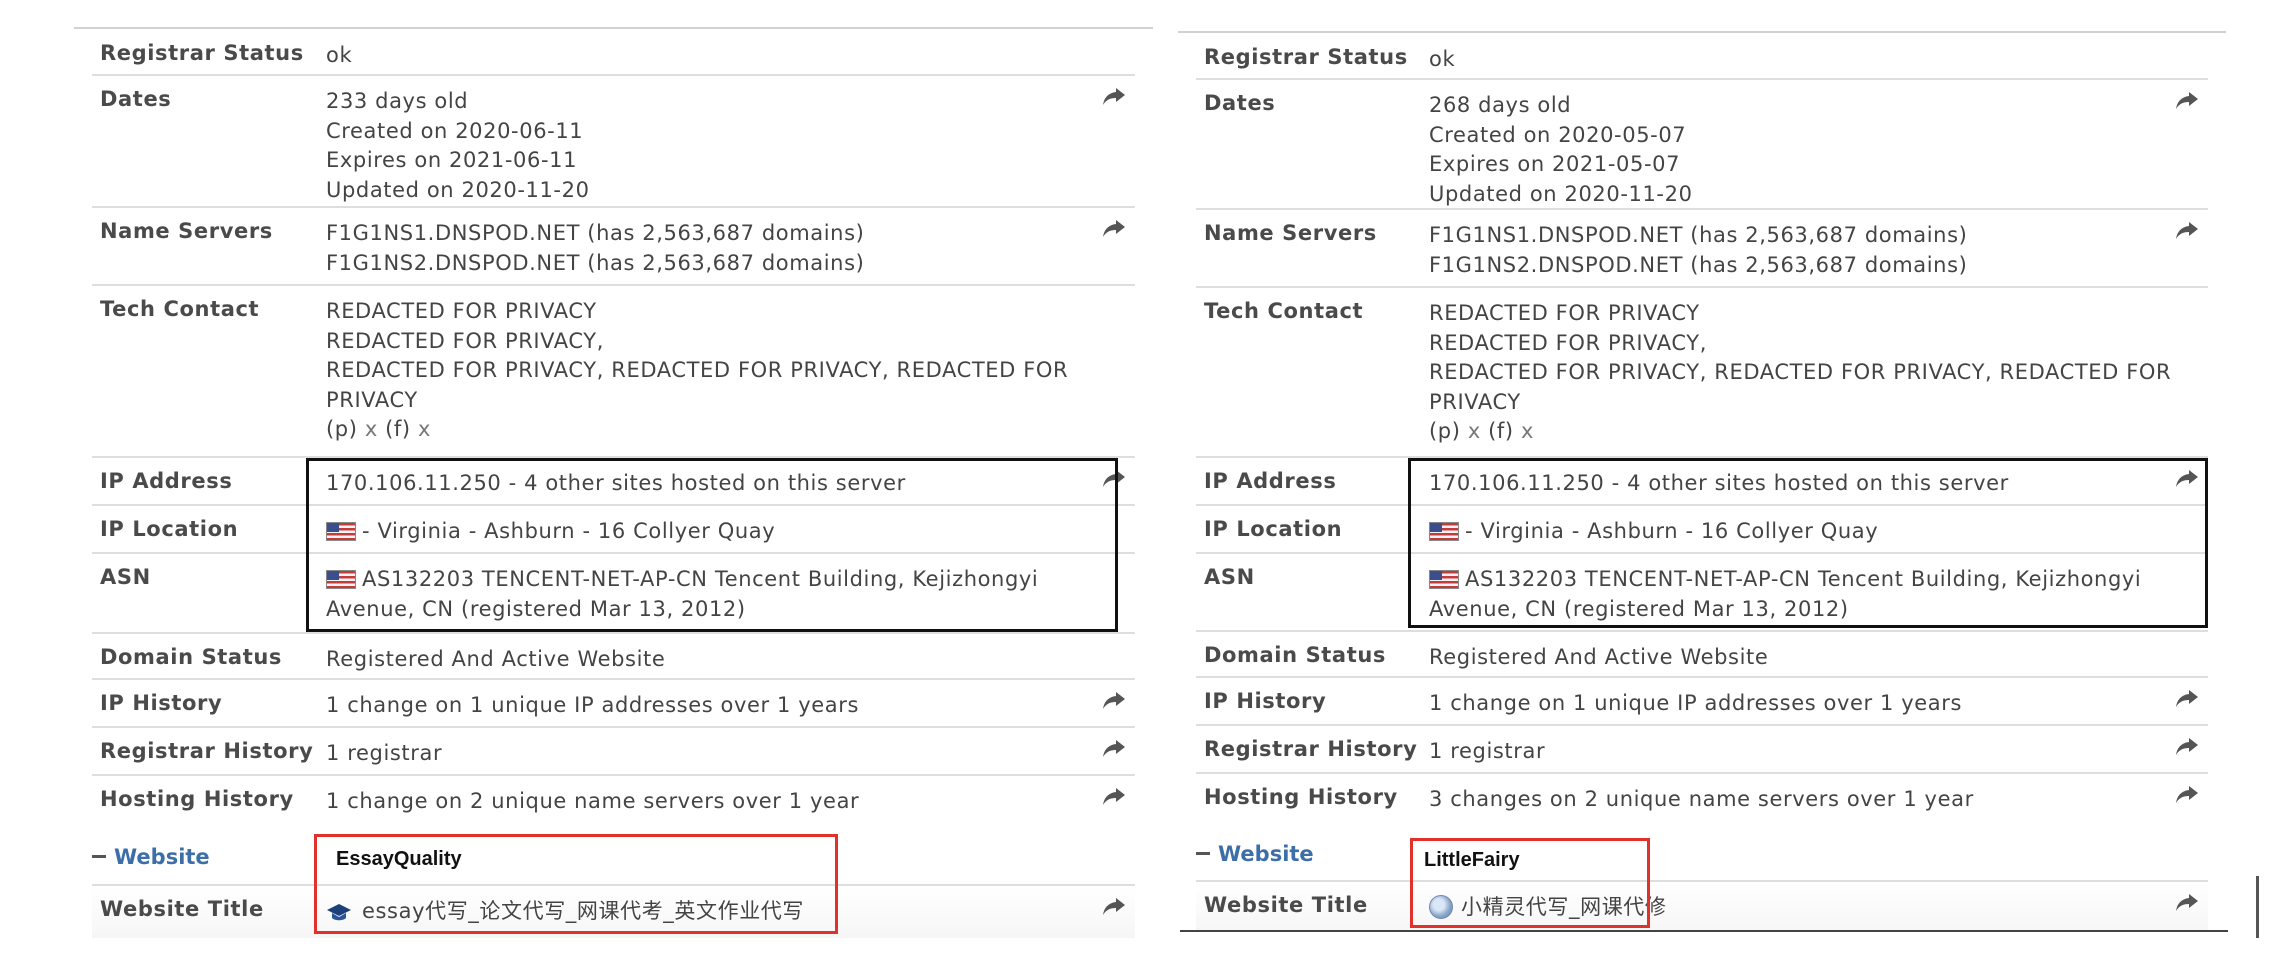 The image size is (2275, 964). What do you see at coordinates (455, 130) in the screenshot?
I see `dates-created: Created on 2020-06-11` at bounding box center [455, 130].